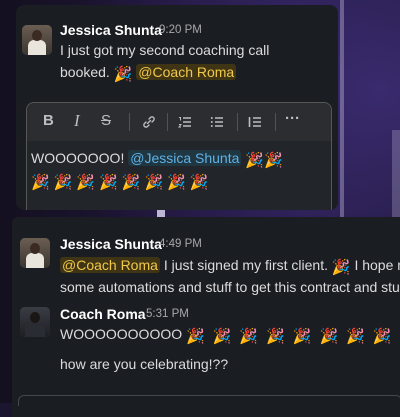  I want to click on blockquote-icon-glyph, so click(254, 122).